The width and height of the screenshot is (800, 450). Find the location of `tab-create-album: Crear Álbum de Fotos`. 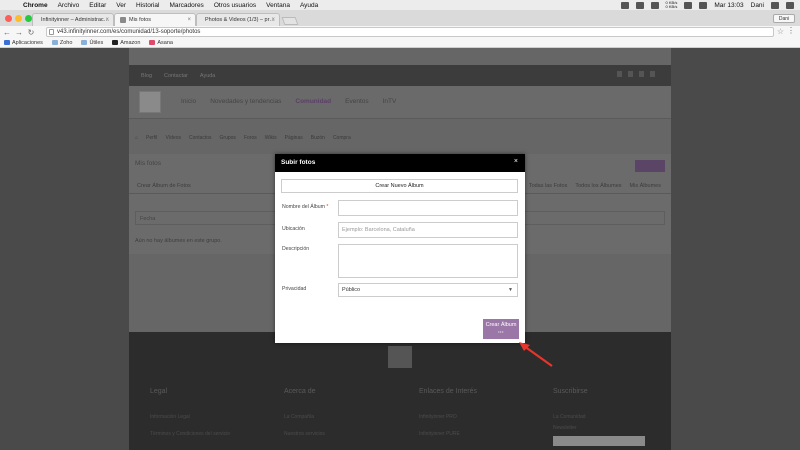

tab-create-album: Crear Álbum de Fotos is located at coordinates (164, 186).